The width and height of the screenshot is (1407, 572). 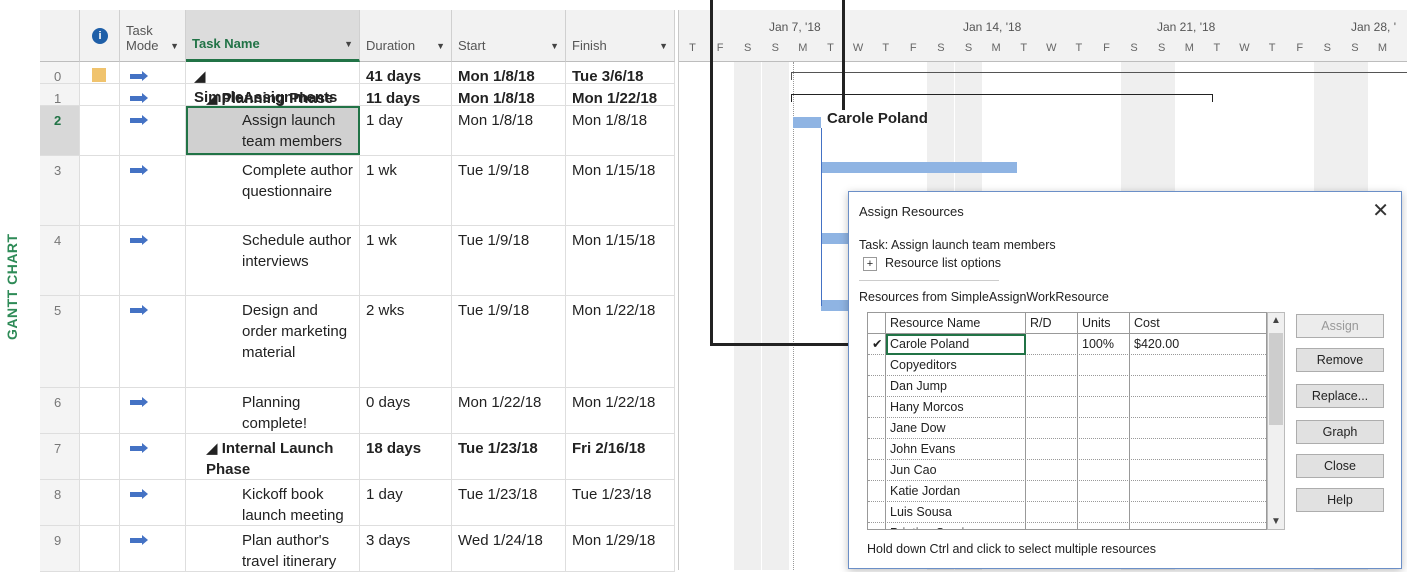 I want to click on resource-row: John Evans, so click(x=1067, y=449).